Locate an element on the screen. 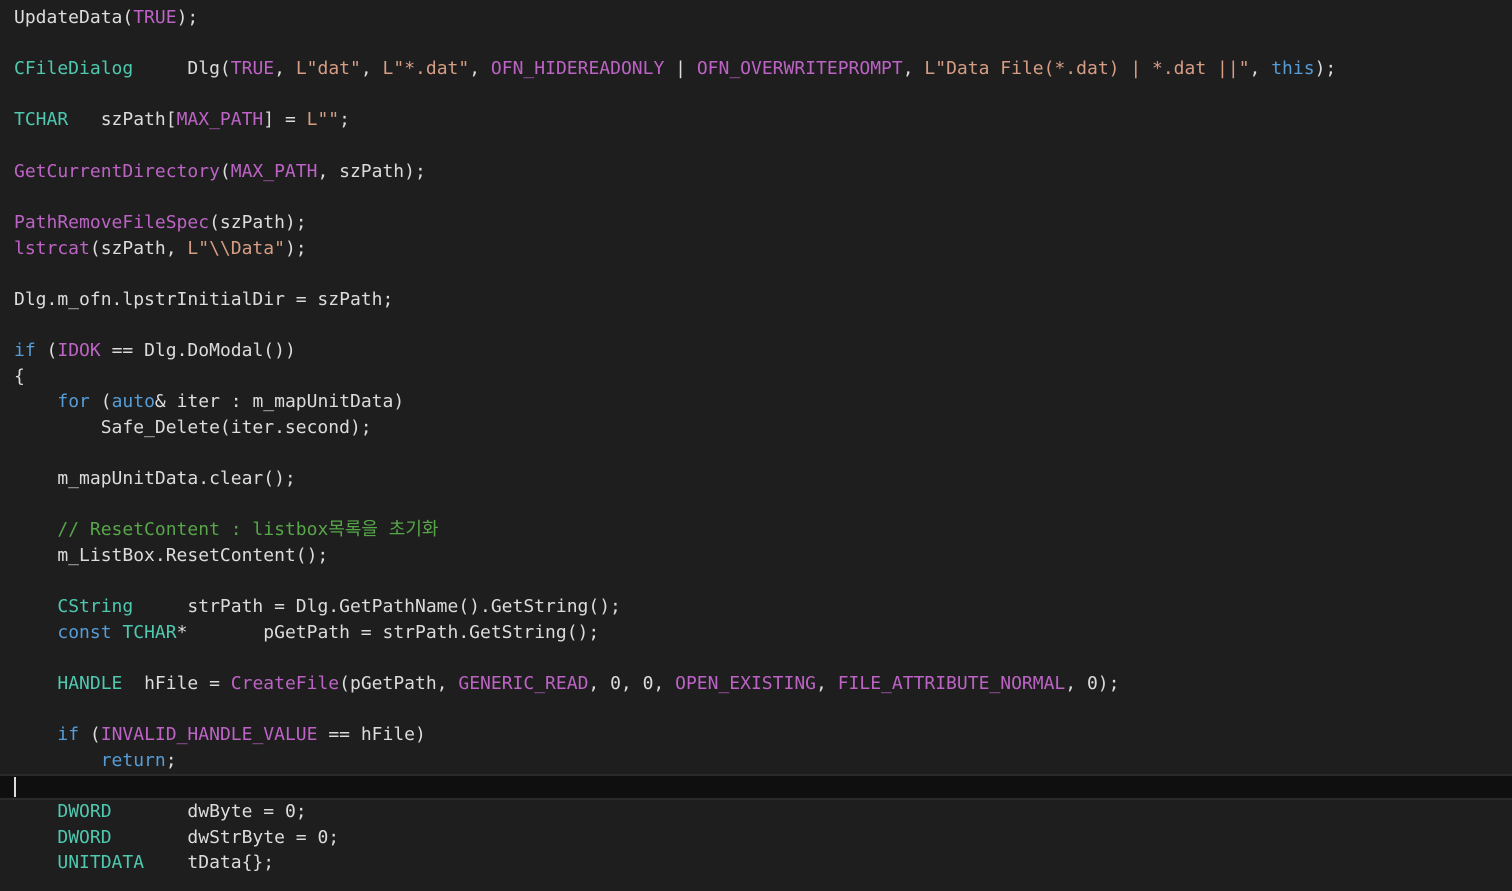 The height and width of the screenshot is (891, 1512). code-token: tData{}; is located at coordinates (209, 862).